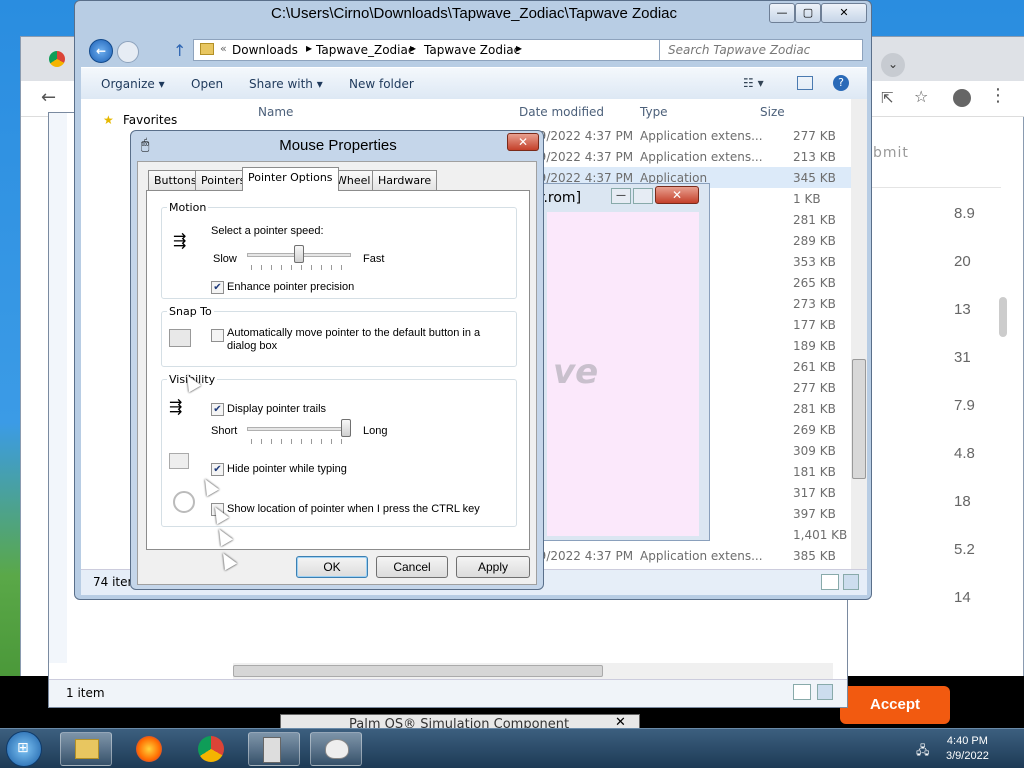  What do you see at coordinates (964, 549) in the screenshot?
I see `percent-value: 5.2` at bounding box center [964, 549].